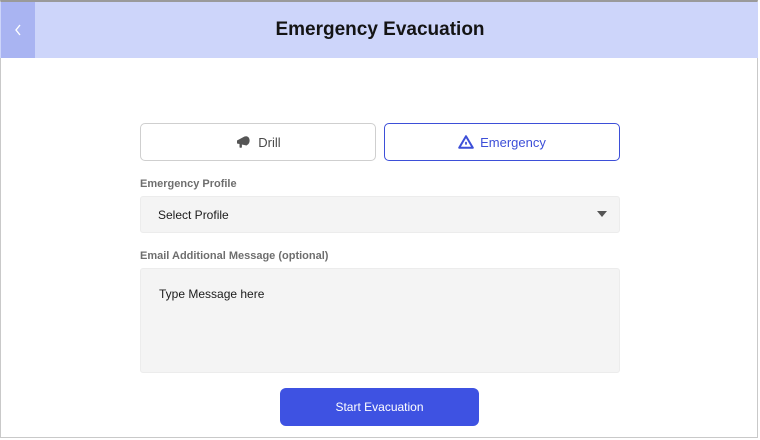 The width and height of the screenshot is (760, 440). I want to click on start-evacuation-button: Start Evacuation, so click(379, 407).